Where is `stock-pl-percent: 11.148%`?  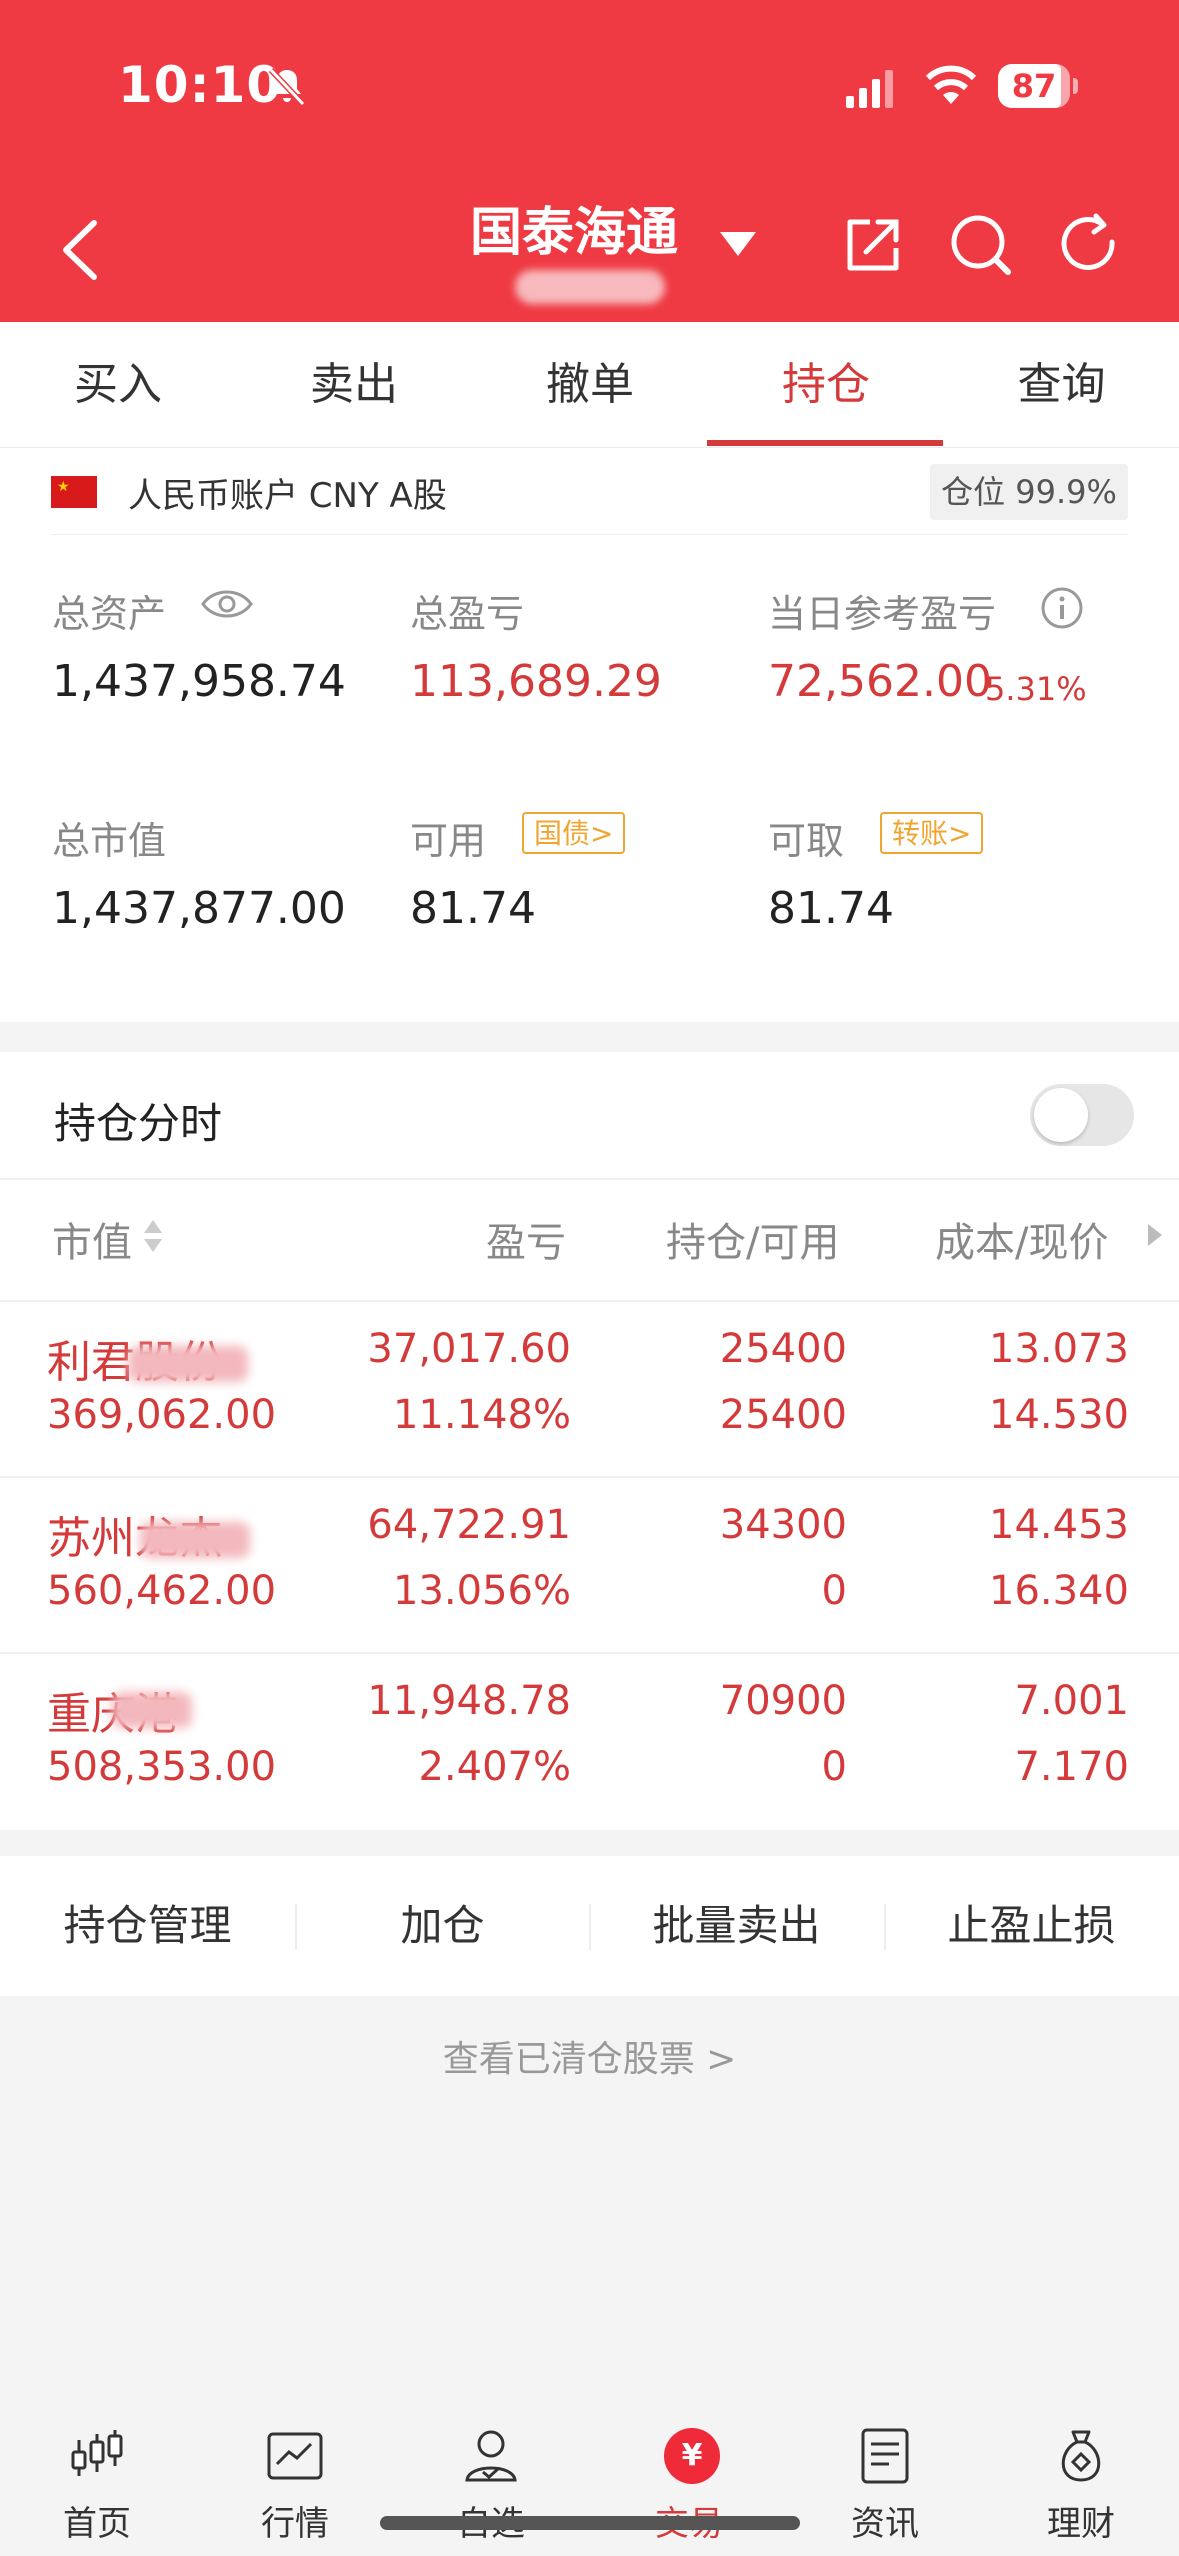 stock-pl-percent: 11.148% is located at coordinates (482, 1415).